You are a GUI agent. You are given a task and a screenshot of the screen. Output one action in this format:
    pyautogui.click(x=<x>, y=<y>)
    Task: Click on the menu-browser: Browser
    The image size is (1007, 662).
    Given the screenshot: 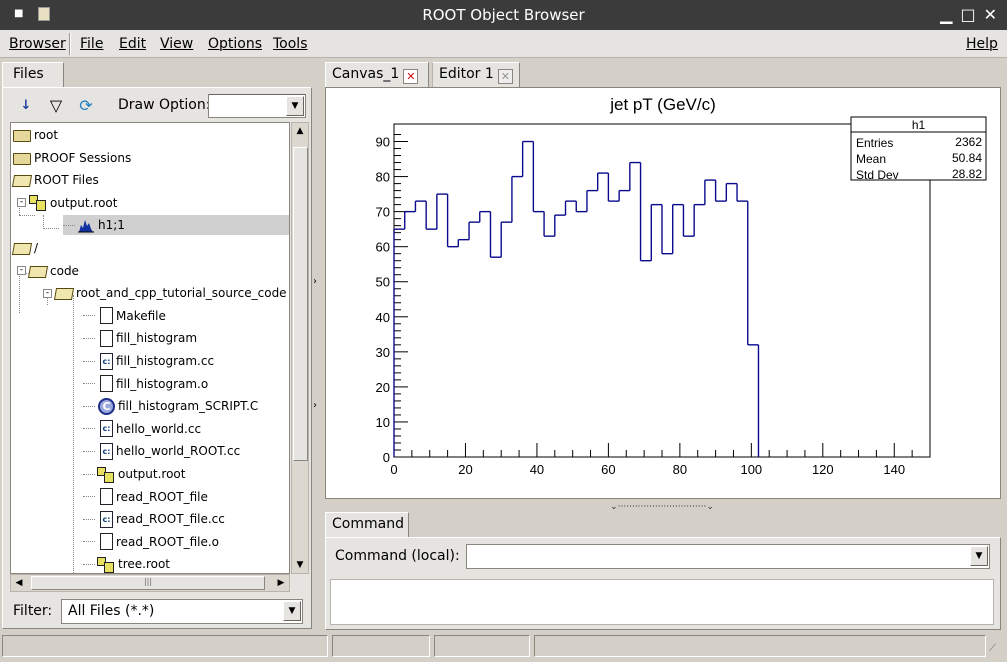 What is the action you would take?
    pyautogui.click(x=37, y=44)
    